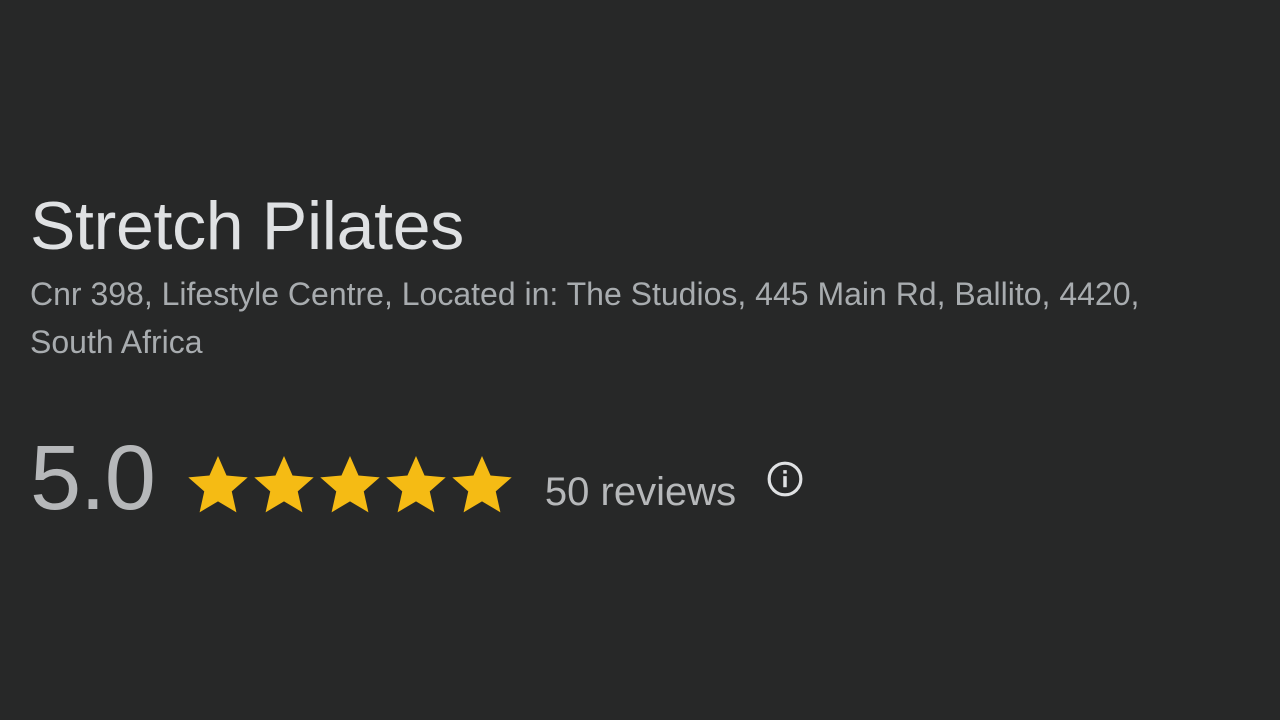 This screenshot has height=720, width=1280. I want to click on place-title: Stretch Pilates, so click(247, 226).